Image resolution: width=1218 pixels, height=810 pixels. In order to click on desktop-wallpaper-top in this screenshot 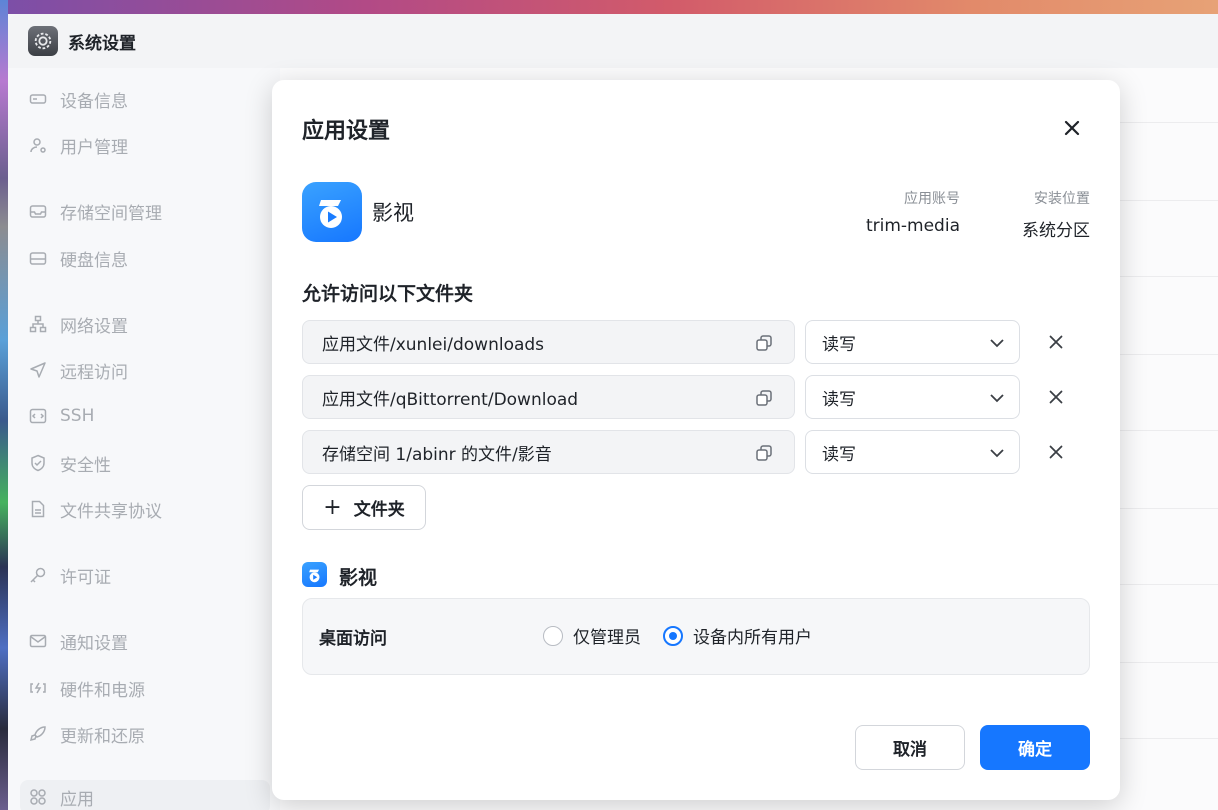, I will do `click(609, 7)`.